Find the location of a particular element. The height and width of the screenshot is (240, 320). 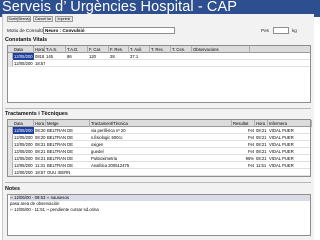

col-fcar: F. Car. is located at coordinates (98, 49).